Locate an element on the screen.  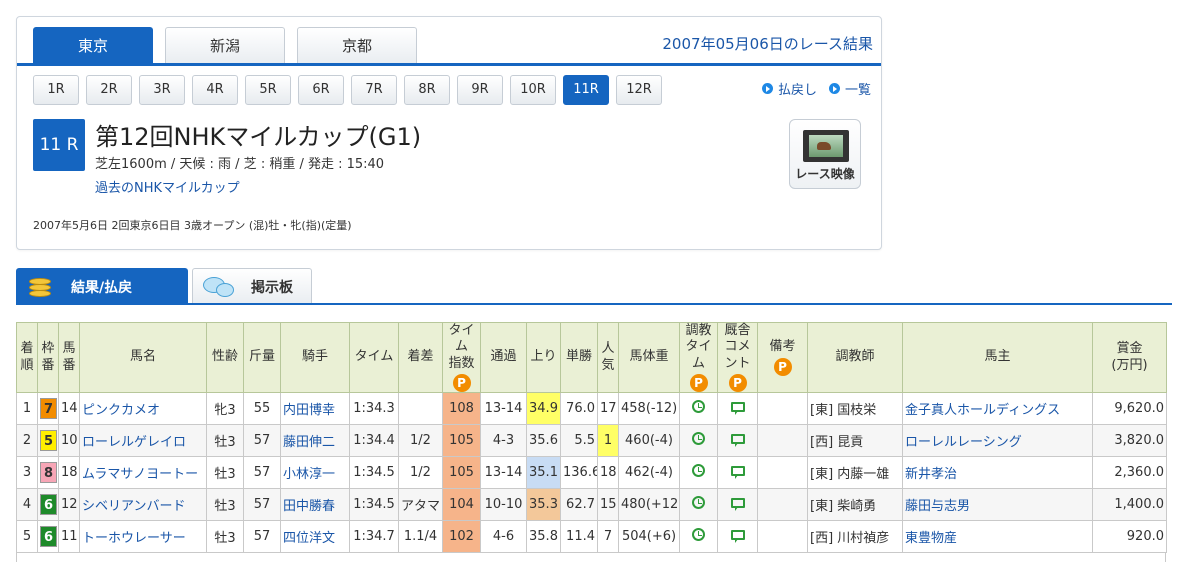
owner: 藤田与志男 is located at coordinates (997, 504).